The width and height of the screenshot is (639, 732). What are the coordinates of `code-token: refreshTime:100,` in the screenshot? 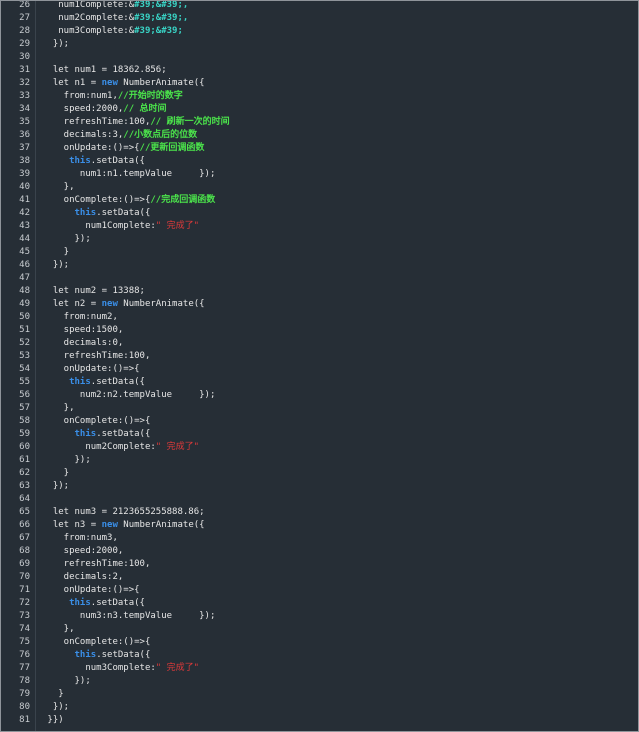 It's located at (96, 356).